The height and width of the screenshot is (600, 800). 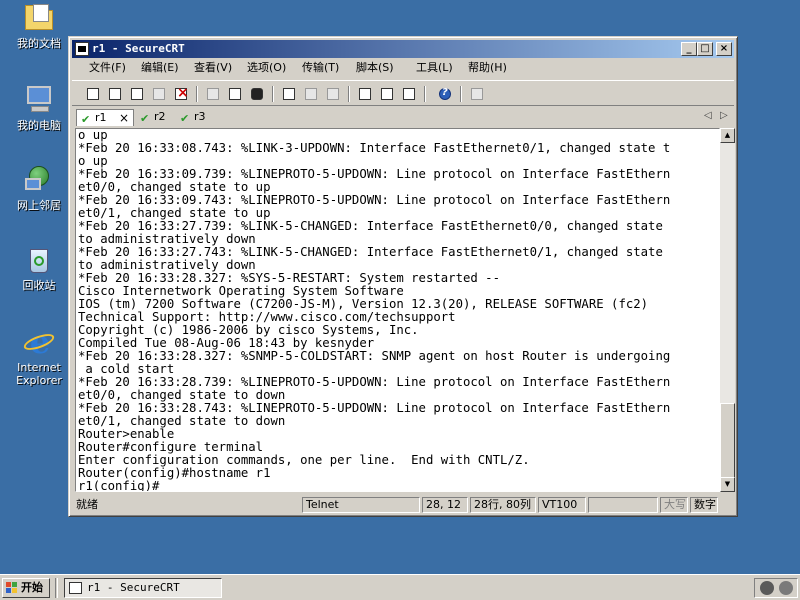 What do you see at coordinates (160, 116) in the screenshot?
I see `tab-label: r2` at bounding box center [160, 116].